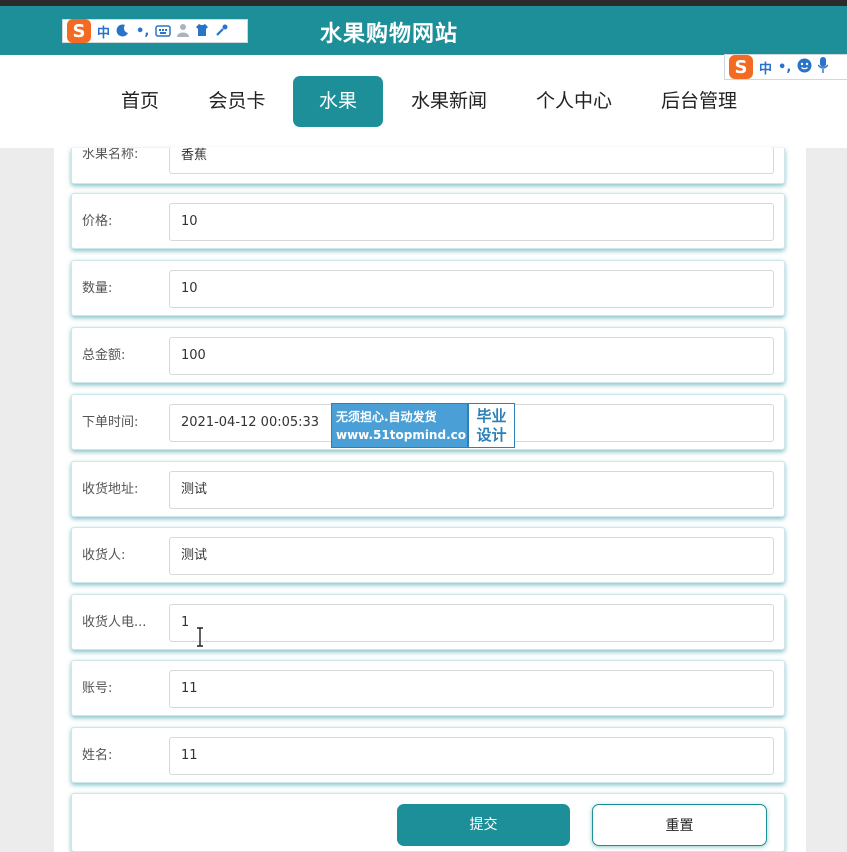 This screenshot has width=847, height=852. What do you see at coordinates (97, 688) in the screenshot?
I see `account-label: 账号:` at bounding box center [97, 688].